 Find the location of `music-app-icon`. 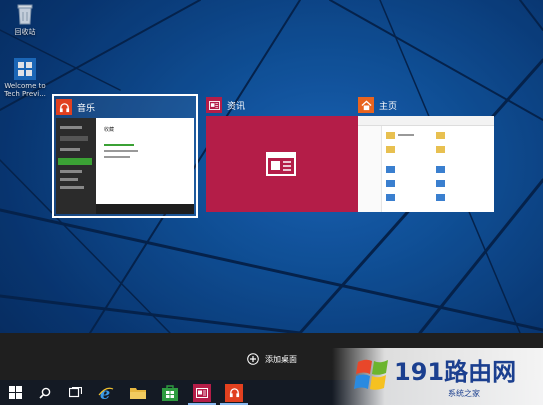

music-app-icon is located at coordinates (234, 392).